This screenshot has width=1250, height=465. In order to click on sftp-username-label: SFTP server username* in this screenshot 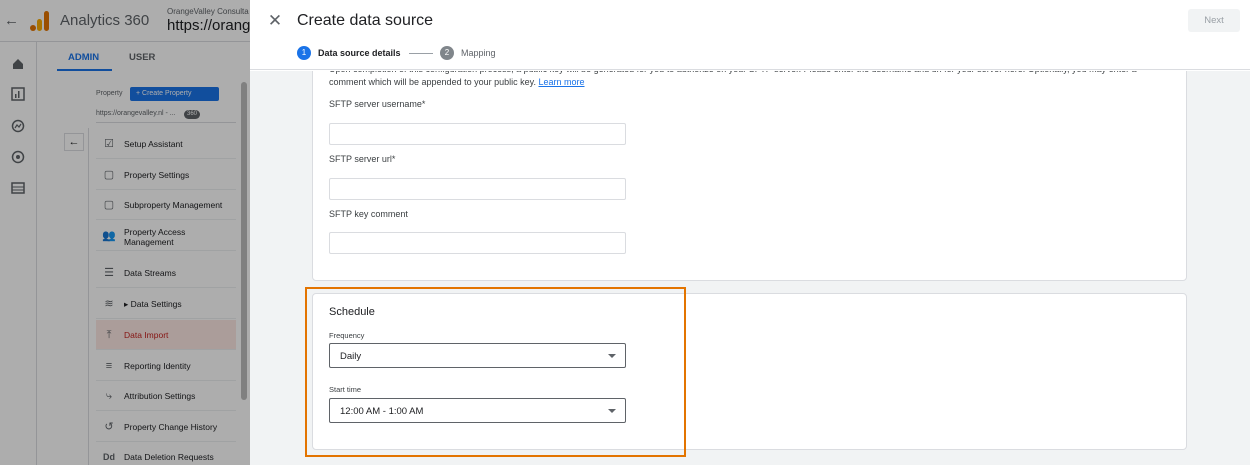, I will do `click(377, 104)`.